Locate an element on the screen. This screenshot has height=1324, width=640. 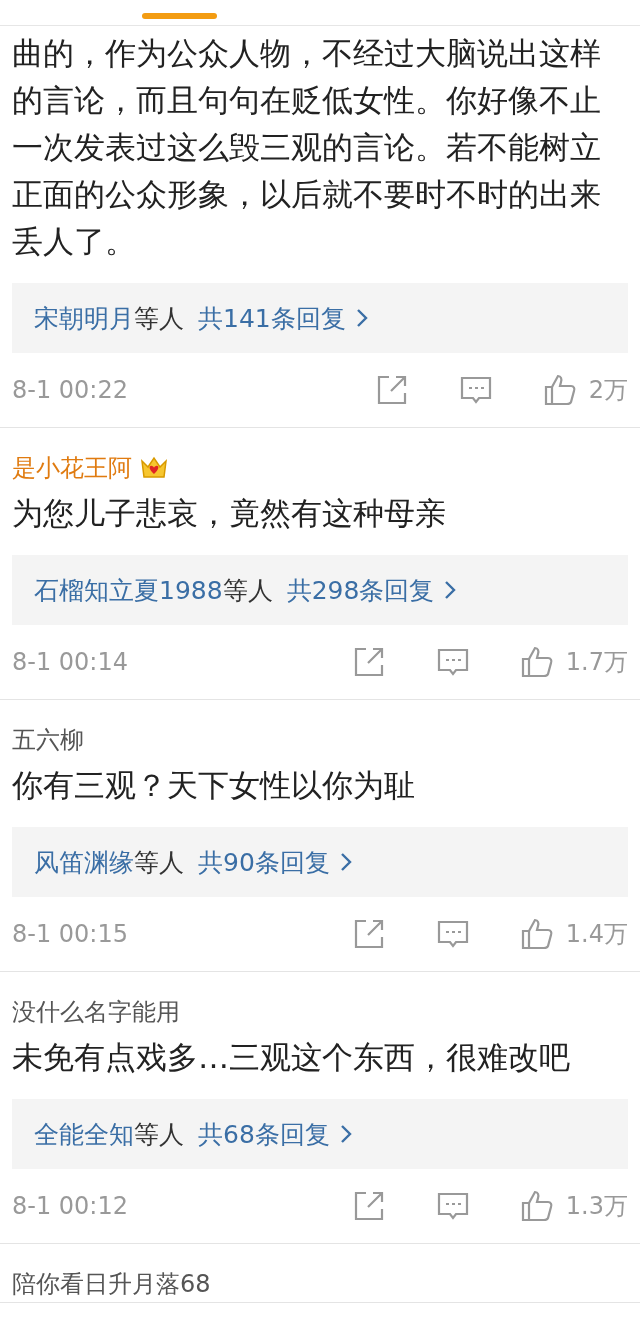
crown-icon is located at coordinates (154, 468).